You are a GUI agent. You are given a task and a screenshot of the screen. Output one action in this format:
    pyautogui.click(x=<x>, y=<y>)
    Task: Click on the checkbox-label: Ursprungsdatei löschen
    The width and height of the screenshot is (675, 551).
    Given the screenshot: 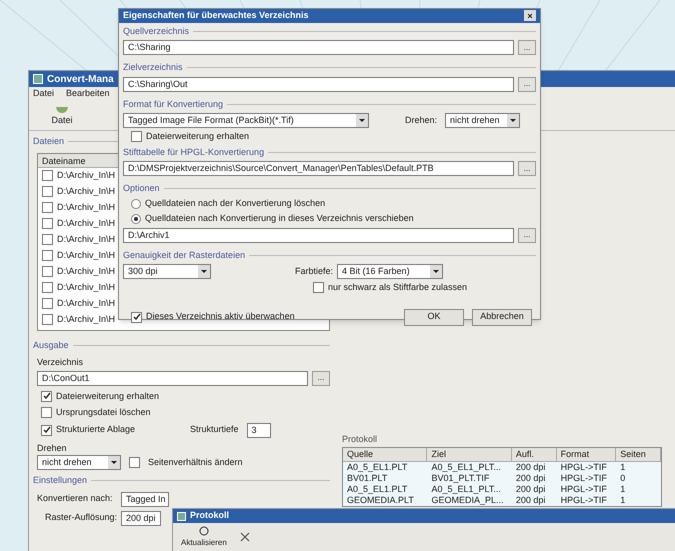 What is the action you would take?
    pyautogui.click(x=104, y=412)
    